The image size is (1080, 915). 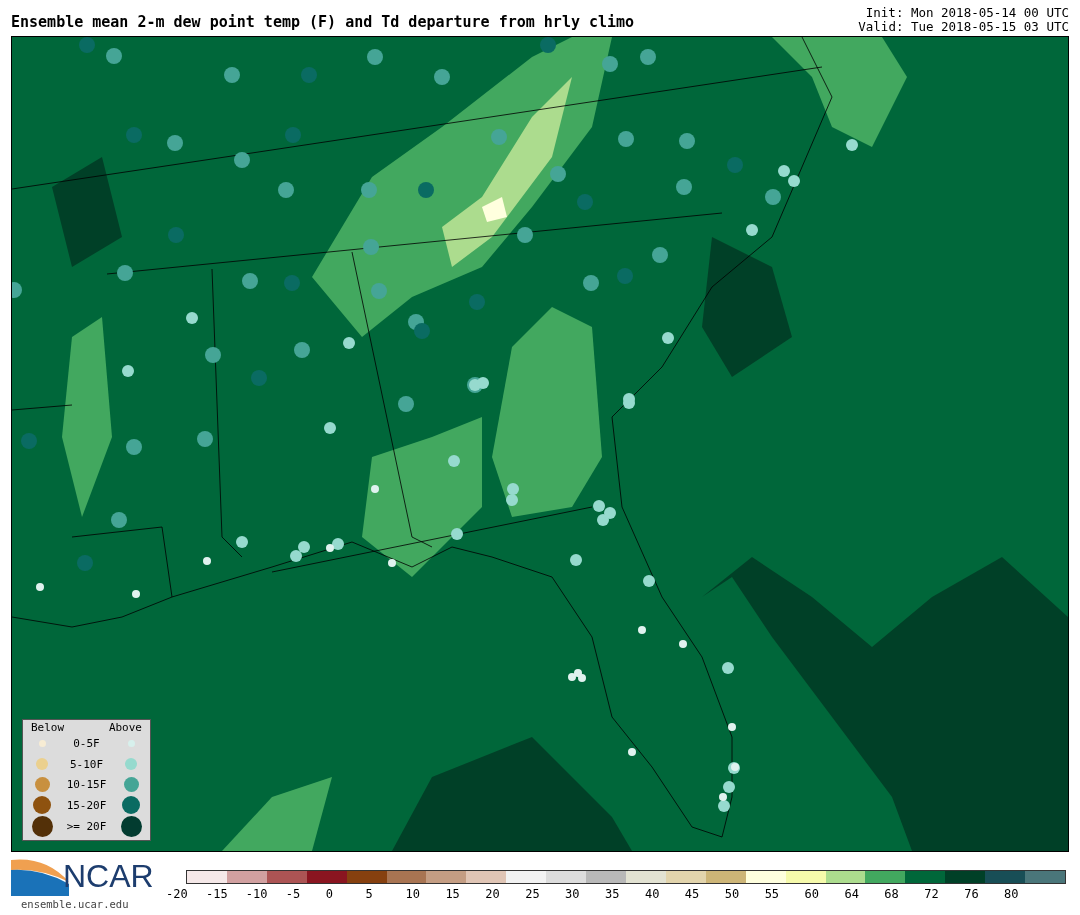 What do you see at coordinates (967, 13) in the screenshot?
I see `init-time: Init: Mon 2018-05-14 00 UTC` at bounding box center [967, 13].